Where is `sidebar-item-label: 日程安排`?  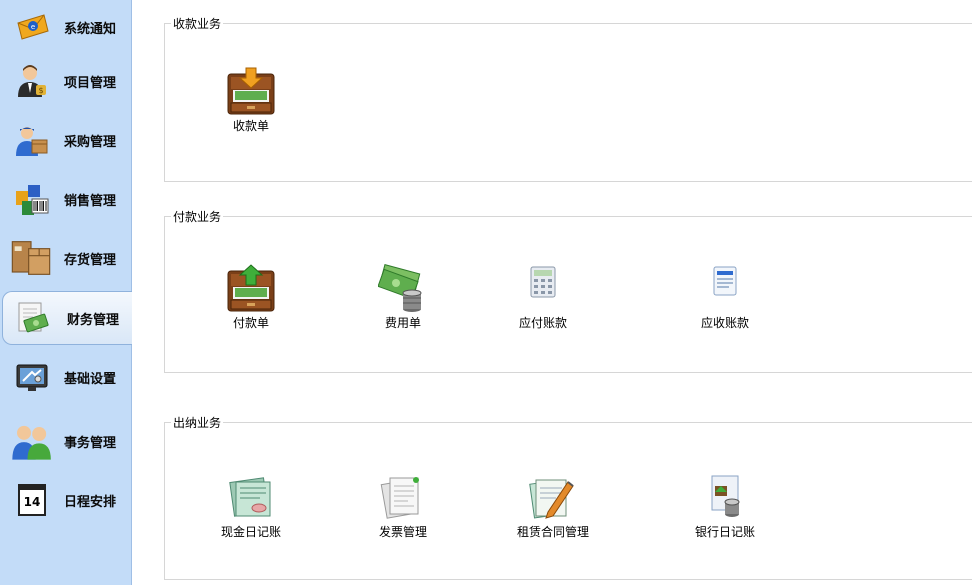 sidebar-item-label: 日程安排 is located at coordinates (90, 502).